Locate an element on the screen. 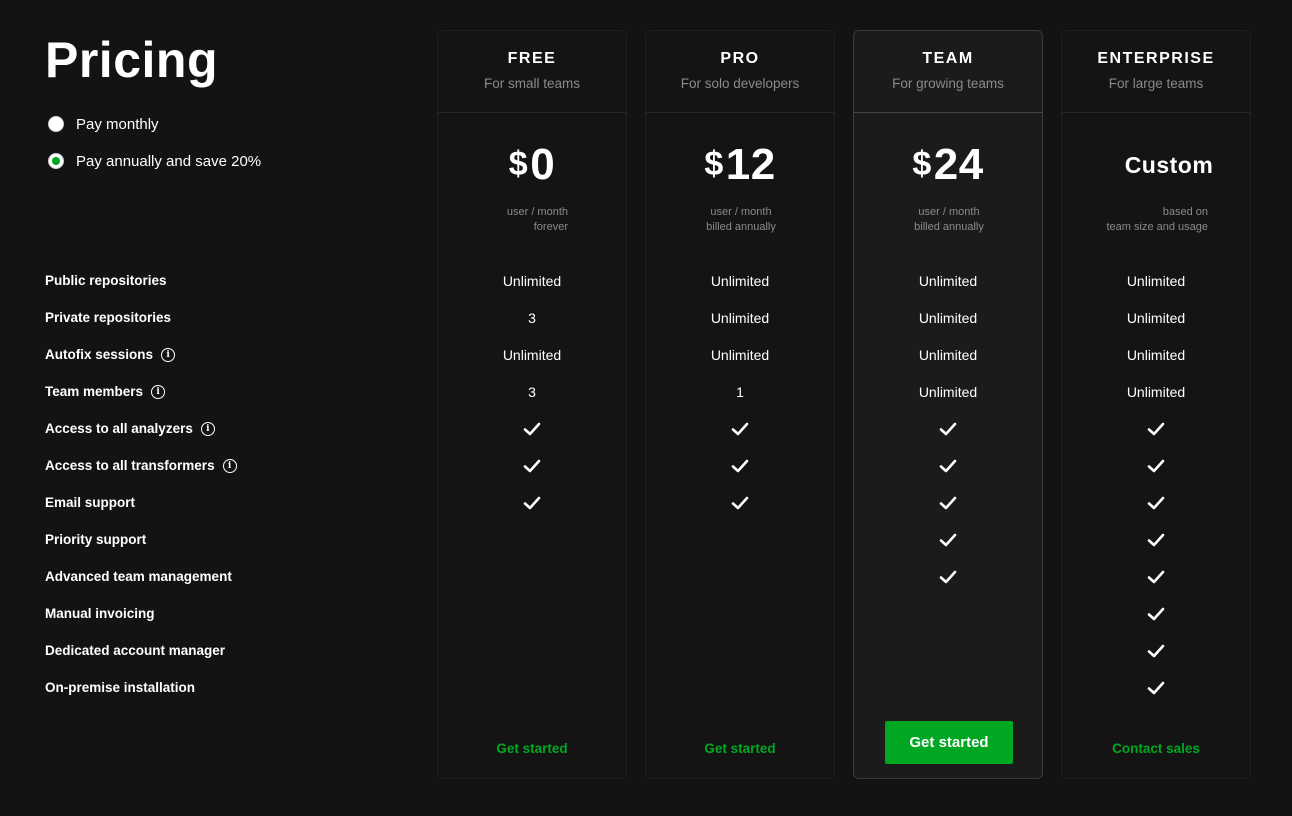  feature-row: Autofix sessions i is located at coordinates (141, 354).